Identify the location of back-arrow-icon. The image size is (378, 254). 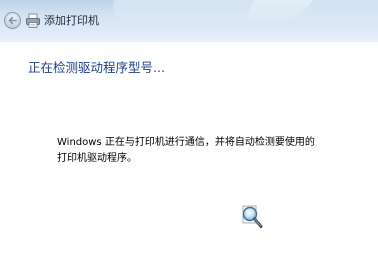
(12, 20).